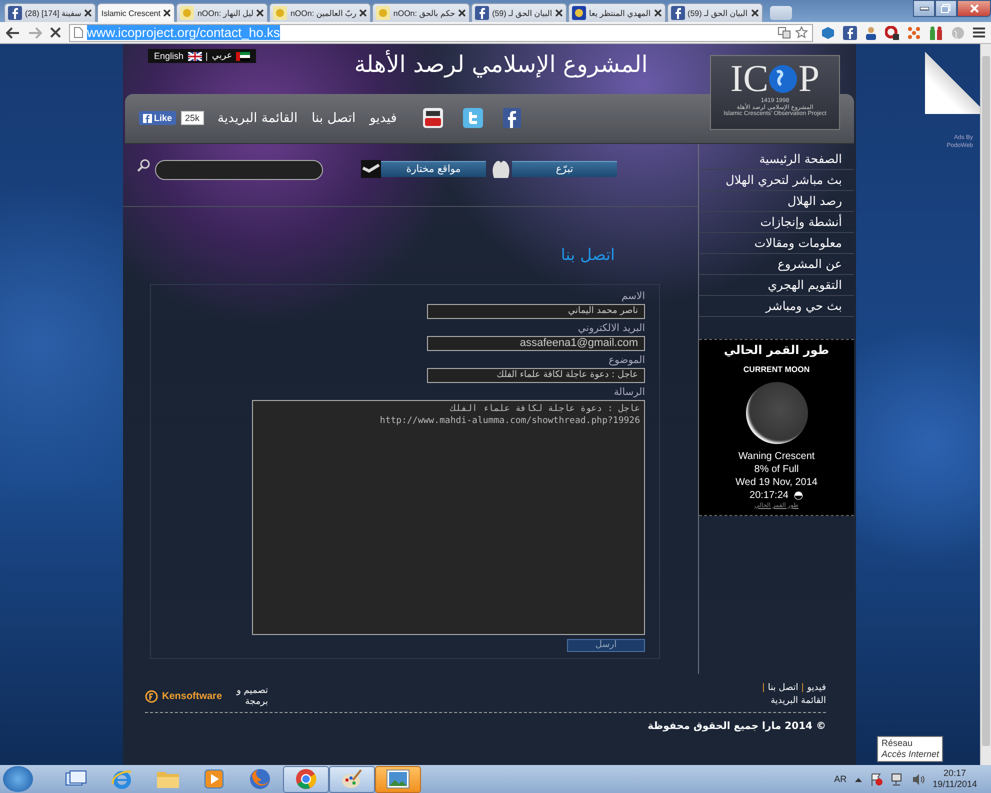 The image size is (991, 793). What do you see at coordinates (55, 32) in the screenshot?
I see `stop-icon` at bounding box center [55, 32].